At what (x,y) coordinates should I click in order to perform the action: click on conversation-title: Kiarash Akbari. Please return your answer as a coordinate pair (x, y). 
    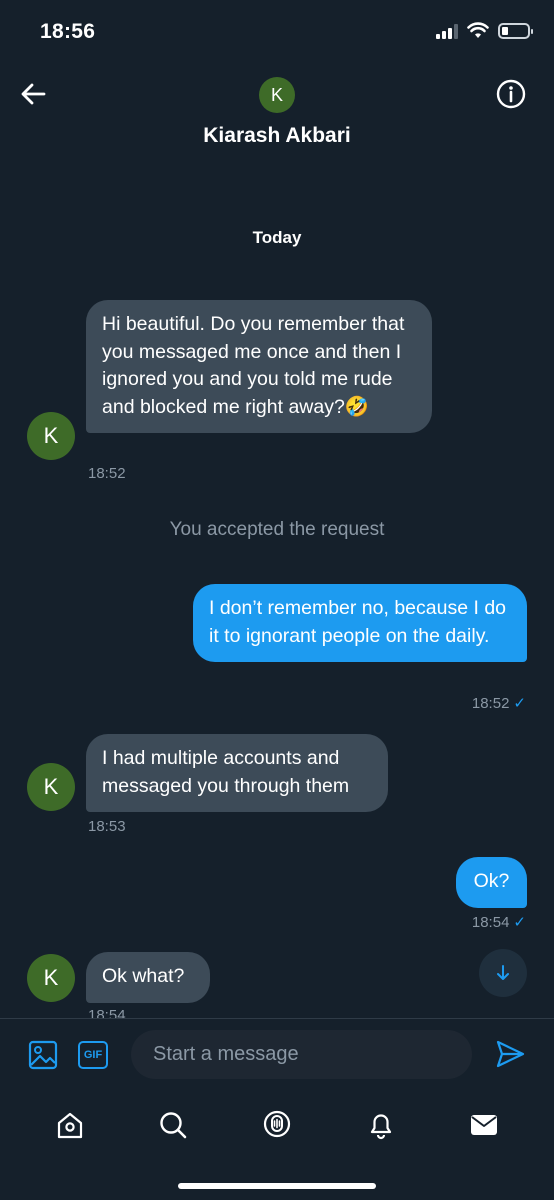
    Looking at the image, I should click on (277, 136).